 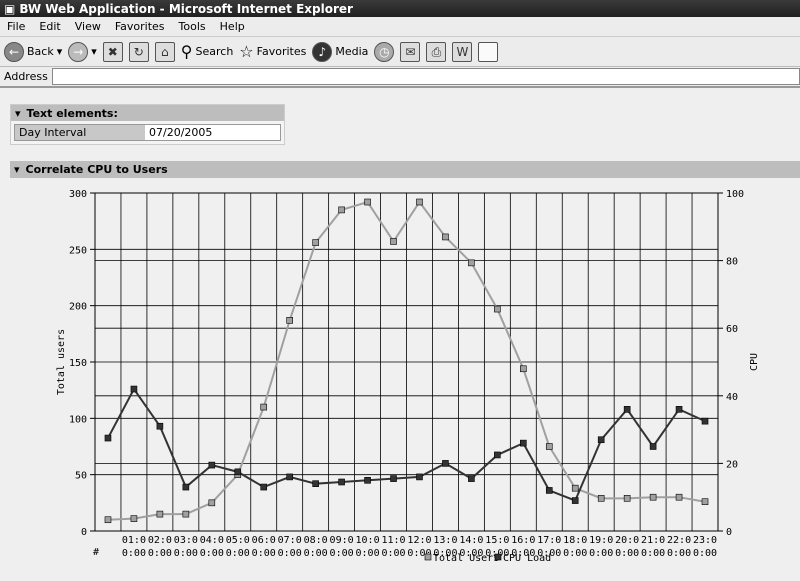 I want to click on menu-help: Help, so click(x=232, y=26).